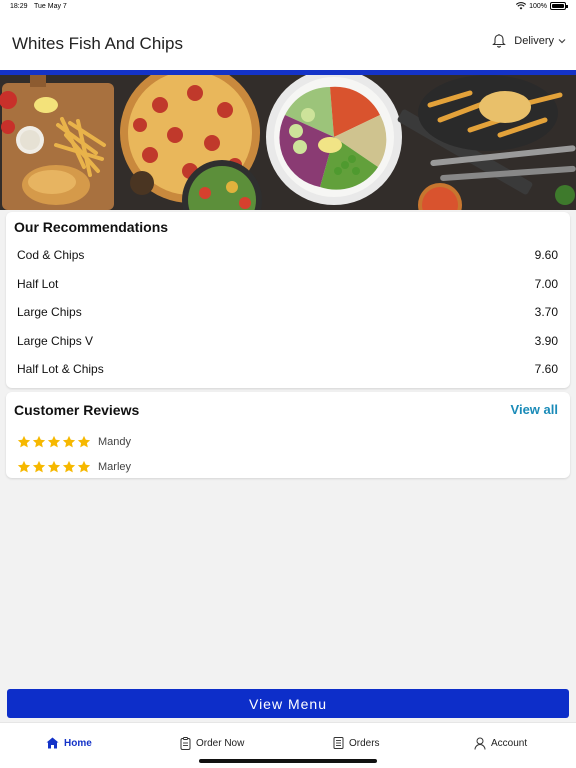 This screenshot has width=576, height=768. Describe the element at coordinates (60, 369) in the screenshot. I see `item-name: Half Lot & Chips` at that location.